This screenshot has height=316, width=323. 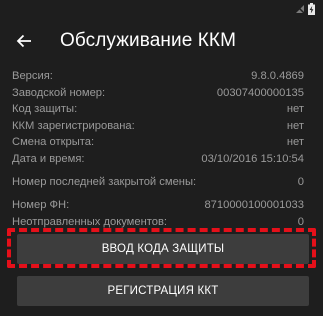 I want to click on arrow-left-icon, so click(x=23, y=41).